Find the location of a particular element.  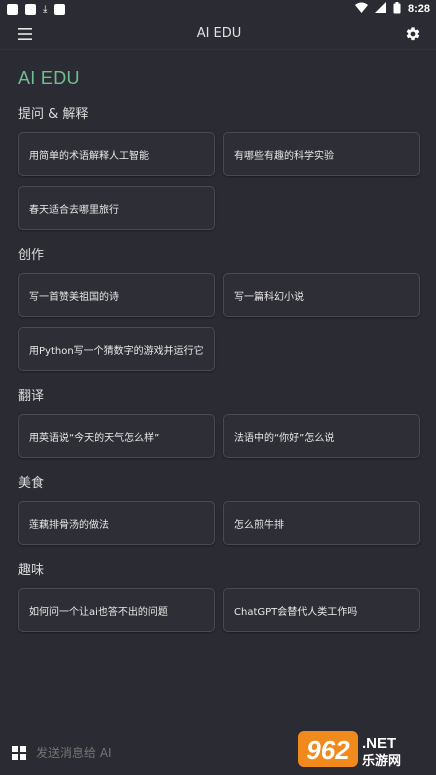

section-title: 翻译 is located at coordinates (31, 396).